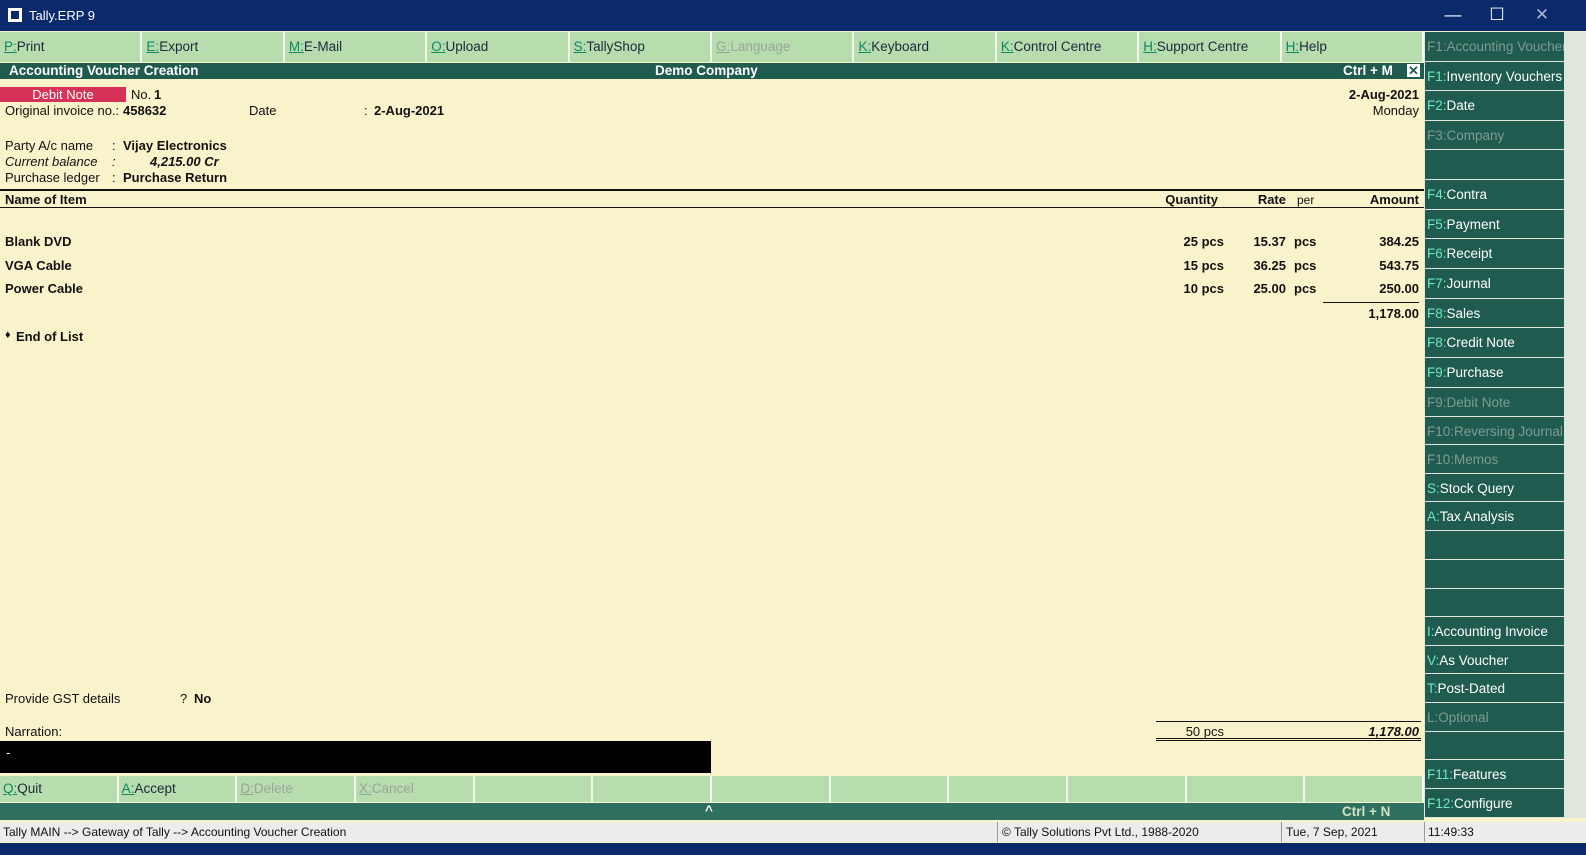  Describe the element at coordinates (30, 46) in the screenshot. I see `button-label: Print` at that location.